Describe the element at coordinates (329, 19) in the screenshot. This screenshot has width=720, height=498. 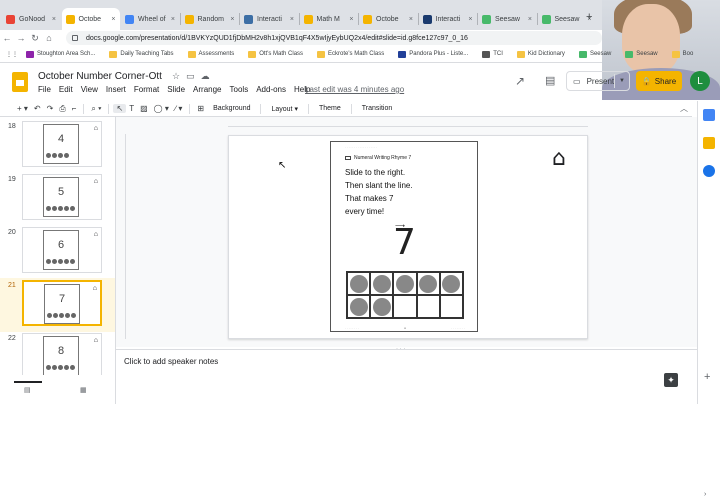
I see `browser-tab: Math M ×` at that location.